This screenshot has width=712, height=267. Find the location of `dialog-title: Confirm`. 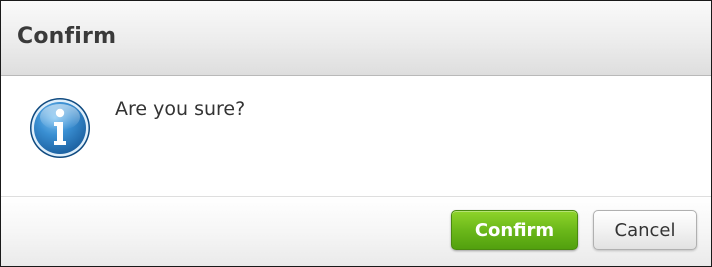

dialog-title: Confirm is located at coordinates (67, 36).